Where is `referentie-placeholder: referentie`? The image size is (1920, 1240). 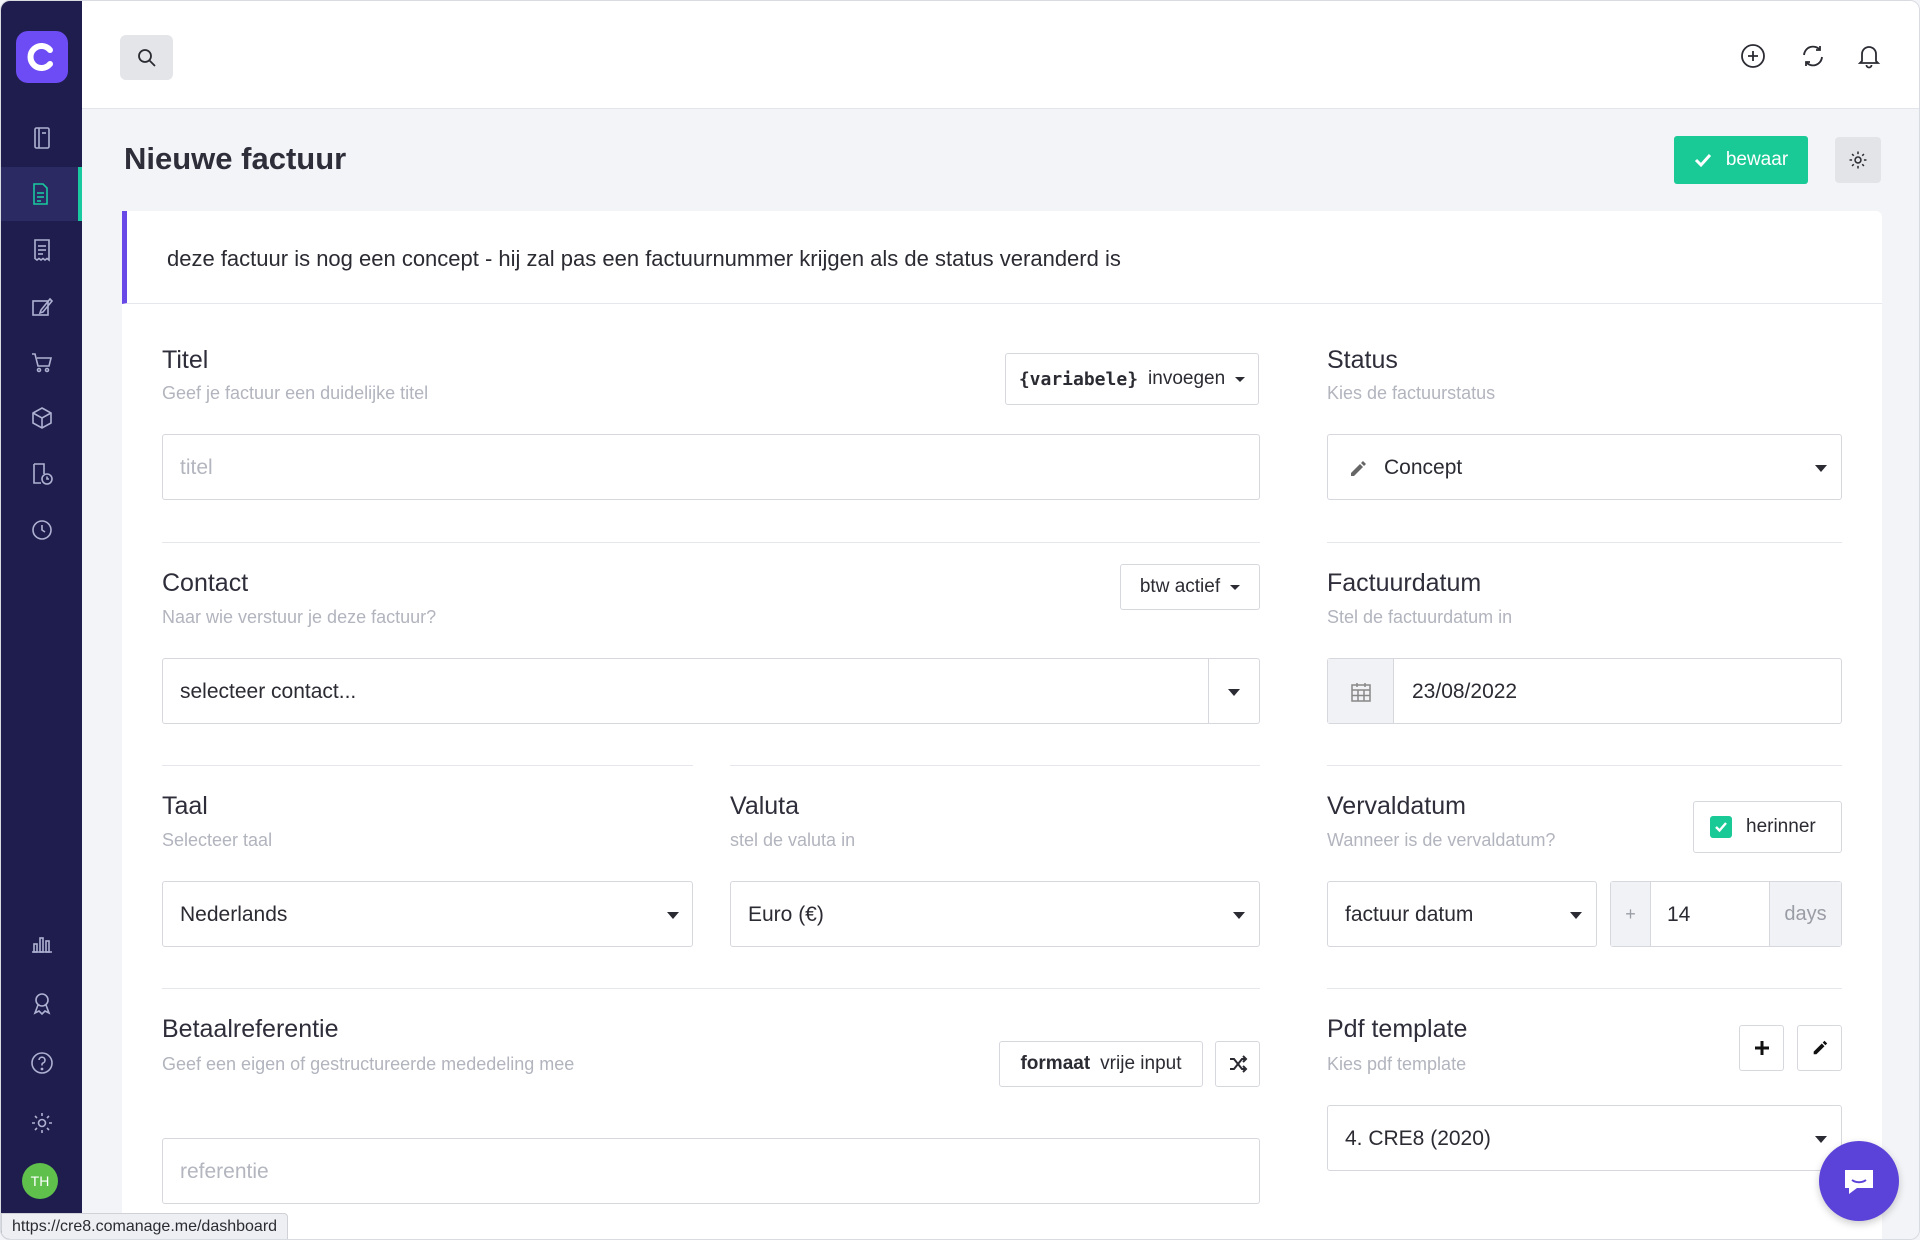 referentie-placeholder: referentie is located at coordinates (224, 1171).